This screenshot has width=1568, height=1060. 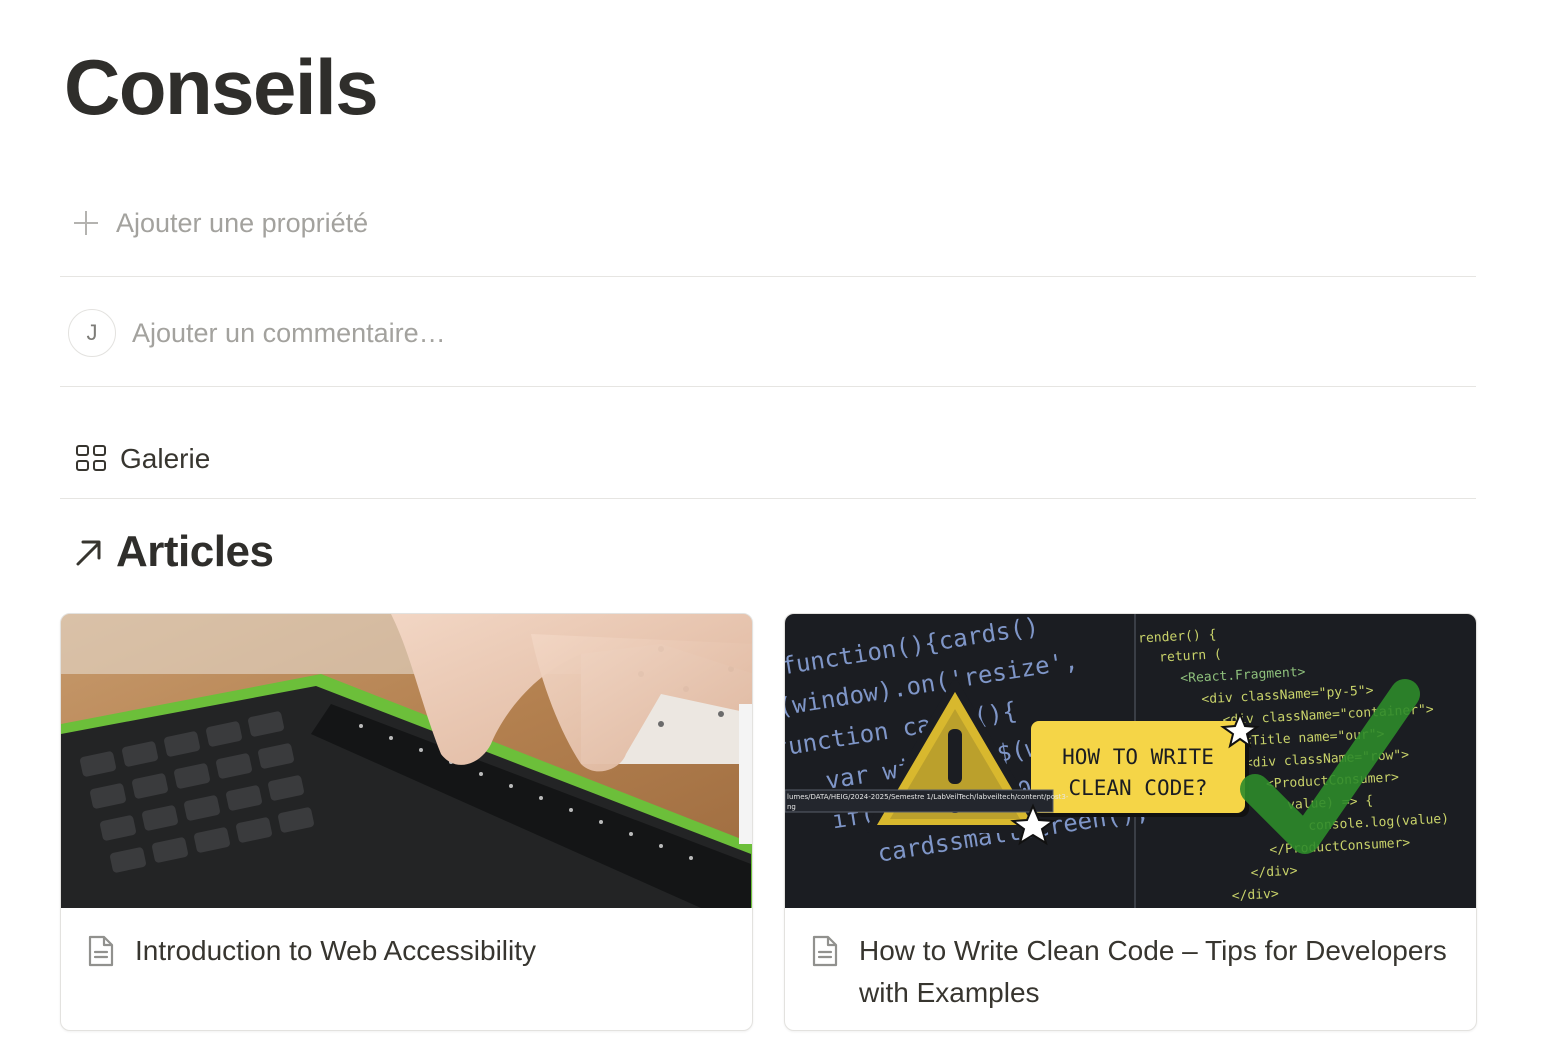 I want to click on add-property-label: Ajouter une propriété, so click(x=242, y=222).